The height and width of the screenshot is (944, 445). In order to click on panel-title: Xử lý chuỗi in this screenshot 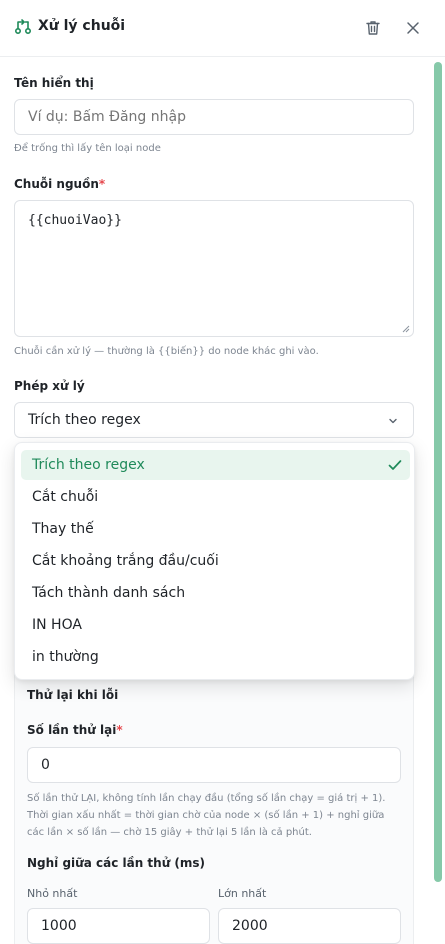, I will do `click(82, 26)`.